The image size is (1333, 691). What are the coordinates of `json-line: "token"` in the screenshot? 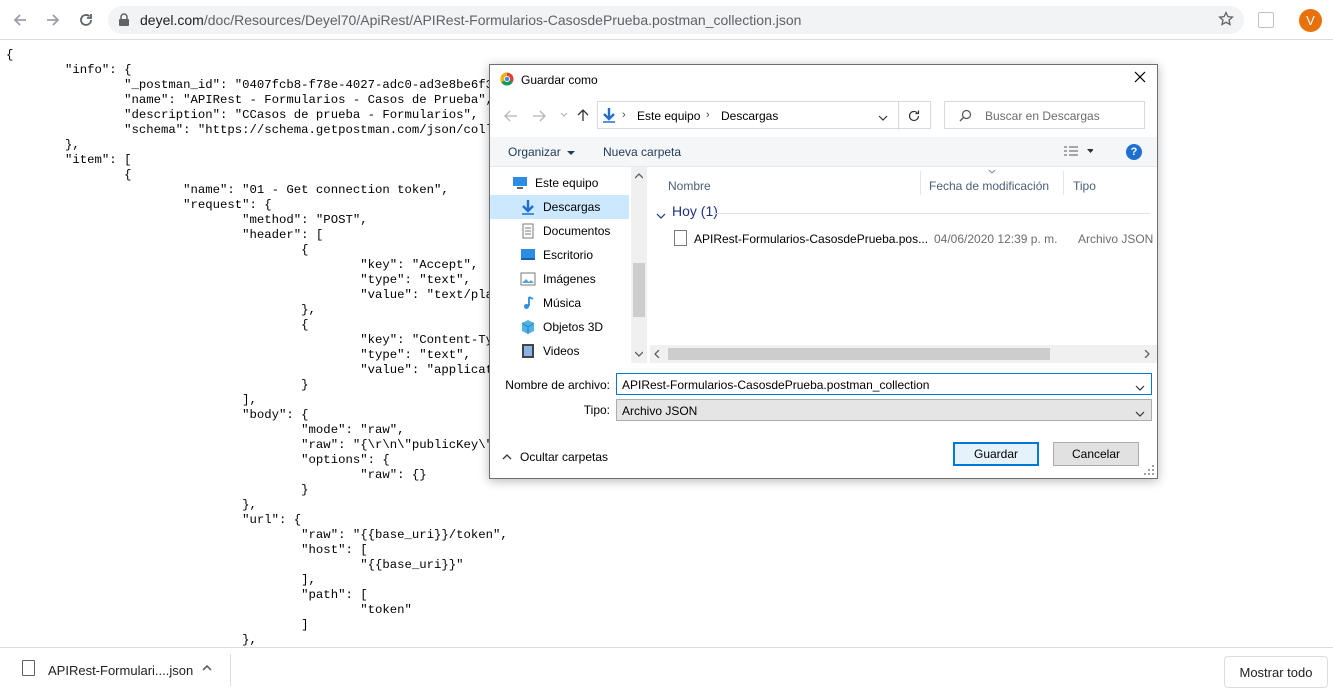 It's located at (209, 610).